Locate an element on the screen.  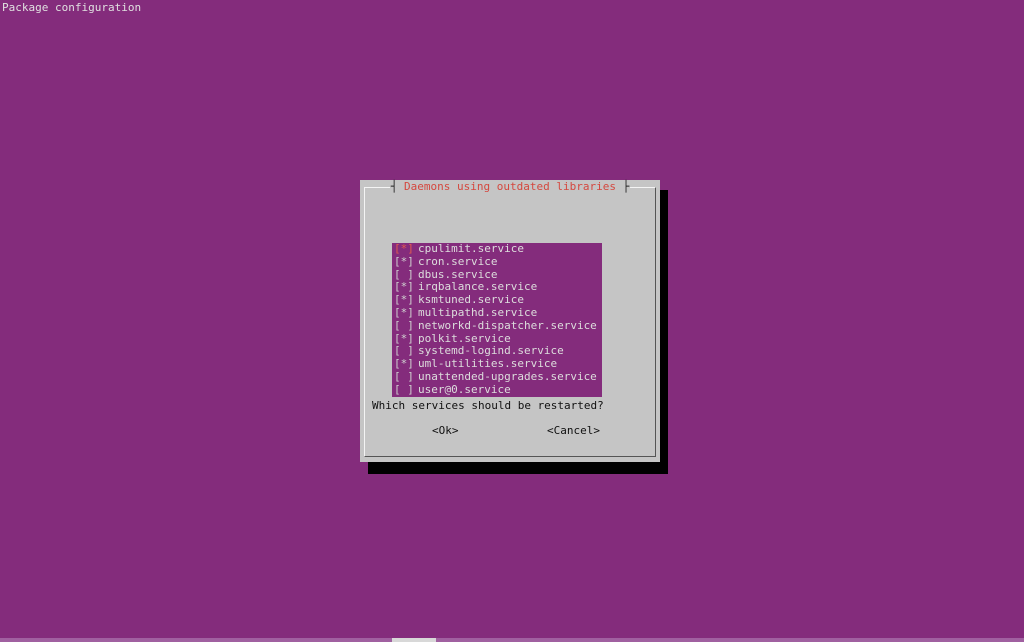
list-item: [ ] unattended-upgrades.service is located at coordinates (497, 376).